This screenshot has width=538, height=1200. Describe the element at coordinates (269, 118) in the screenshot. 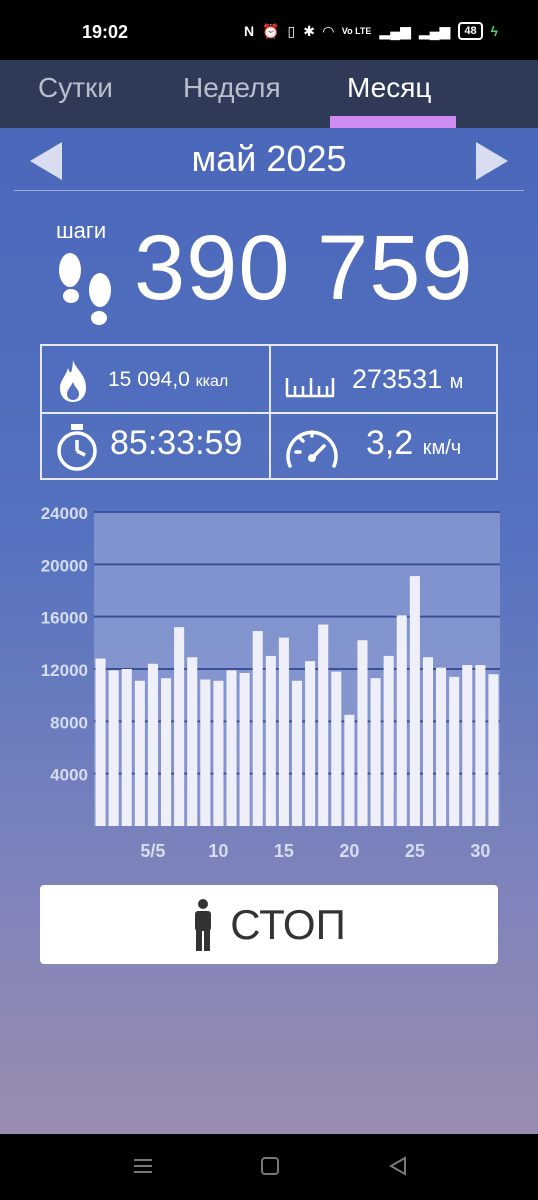

I see `tab-bar: Сутки Неделя Месяц` at that location.